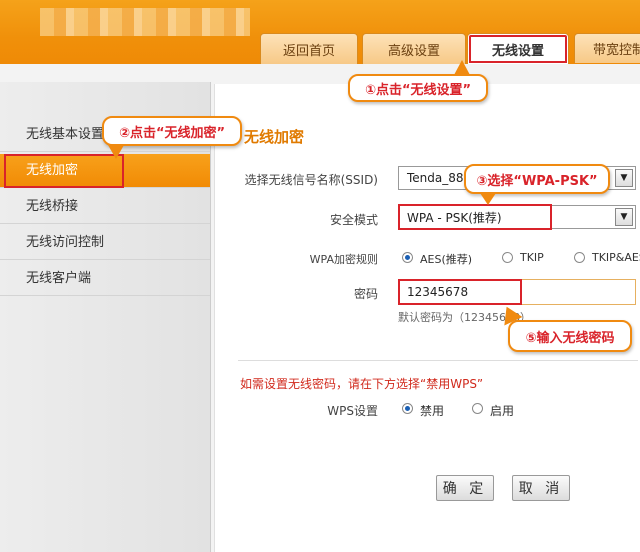 The height and width of the screenshot is (552, 640). What do you see at coordinates (517, 292) in the screenshot?
I see `password-field: 12345678` at bounding box center [517, 292].